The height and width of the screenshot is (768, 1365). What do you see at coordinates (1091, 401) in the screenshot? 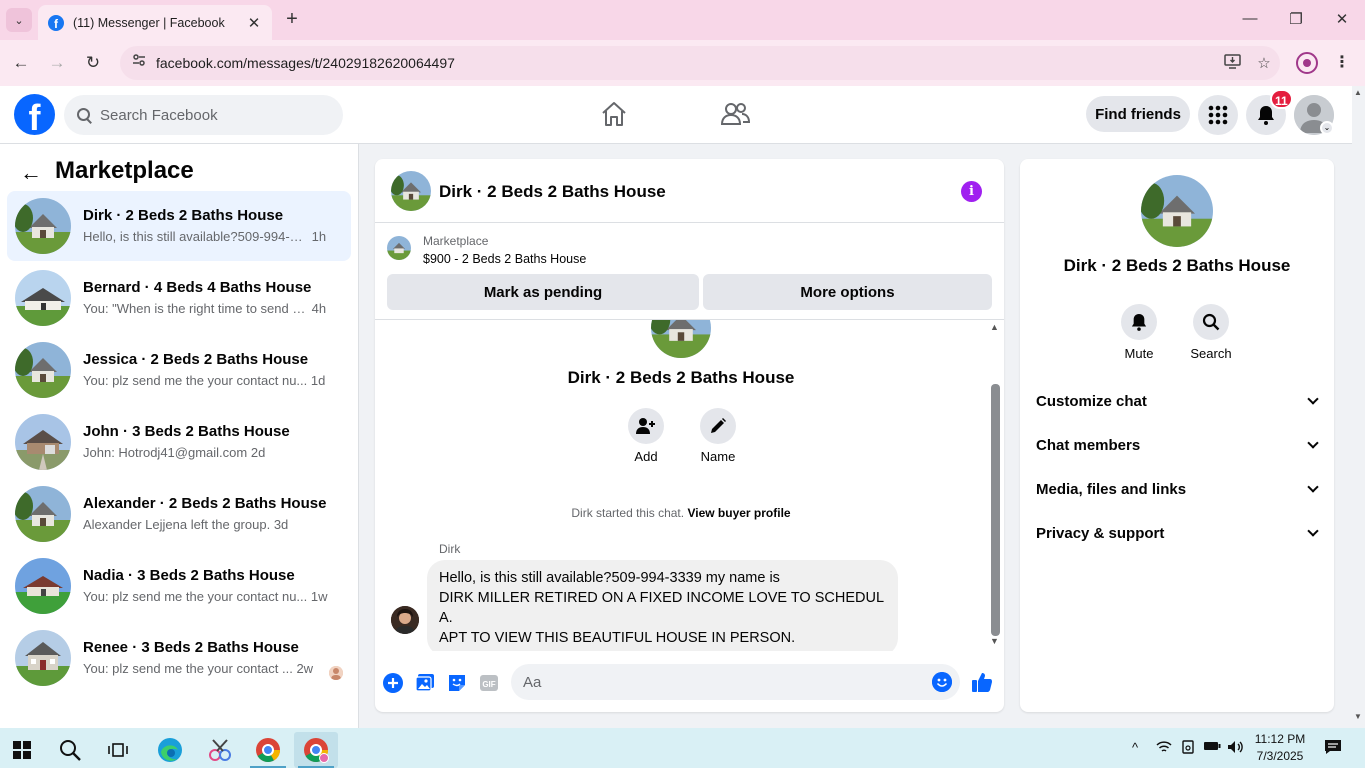
I see `section-label: Customize chat` at bounding box center [1091, 401].